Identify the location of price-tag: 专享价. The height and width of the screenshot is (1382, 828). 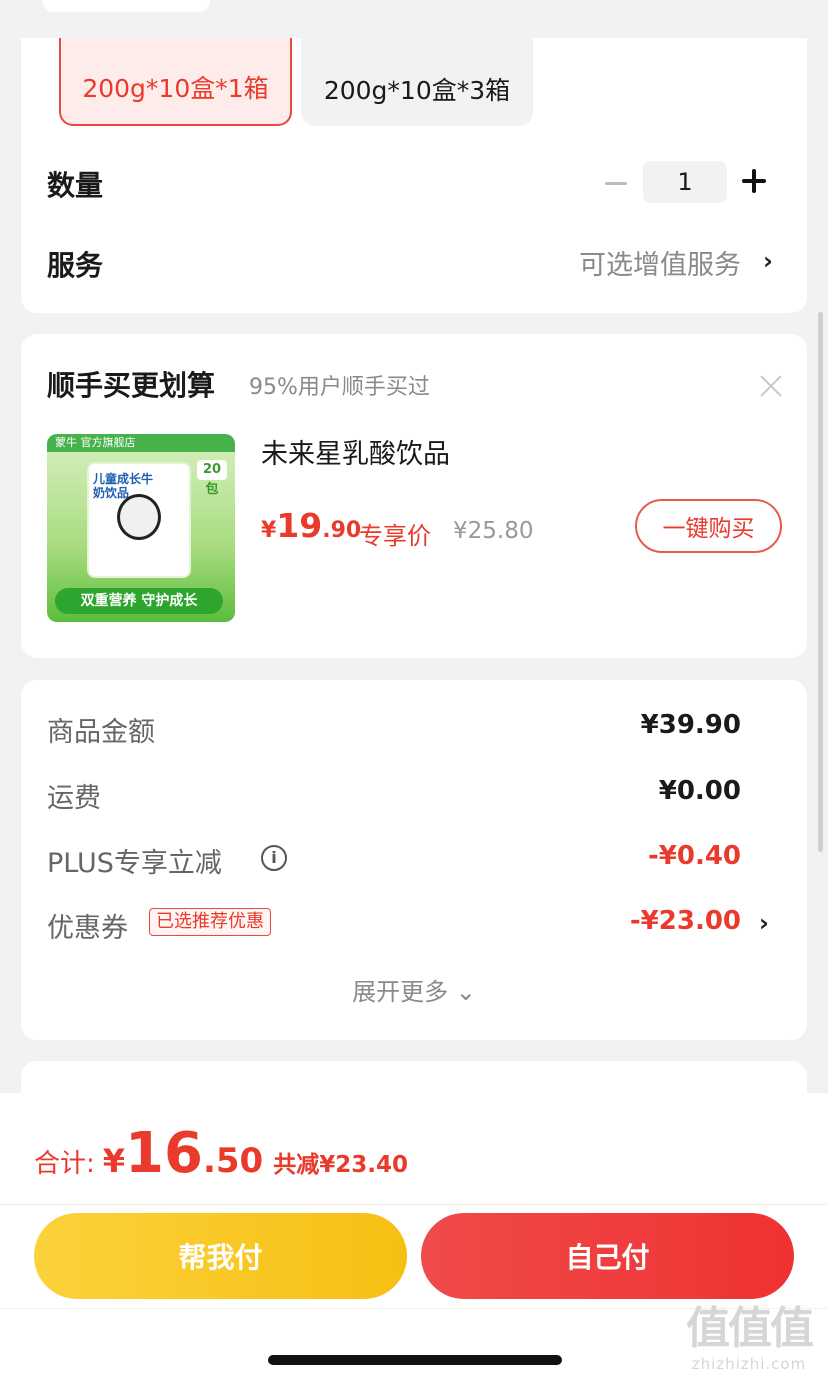
(395, 536).